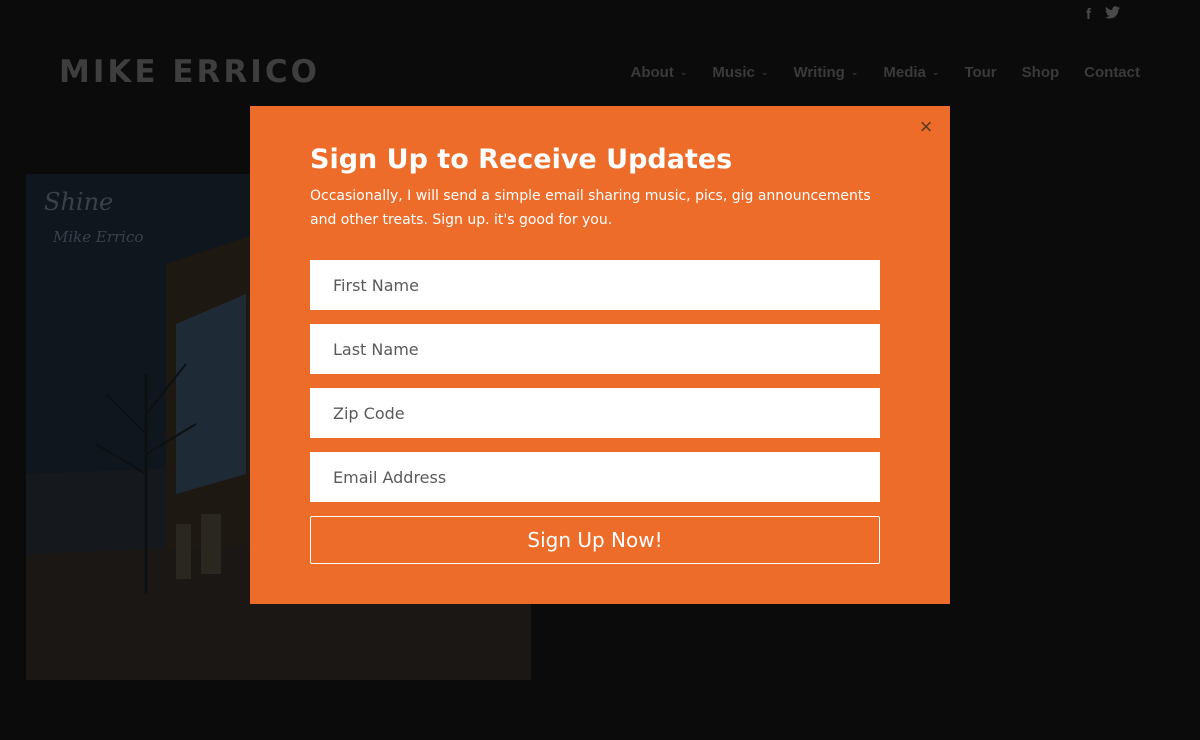  What do you see at coordinates (819, 72) in the screenshot?
I see `nav-label: Writing` at bounding box center [819, 72].